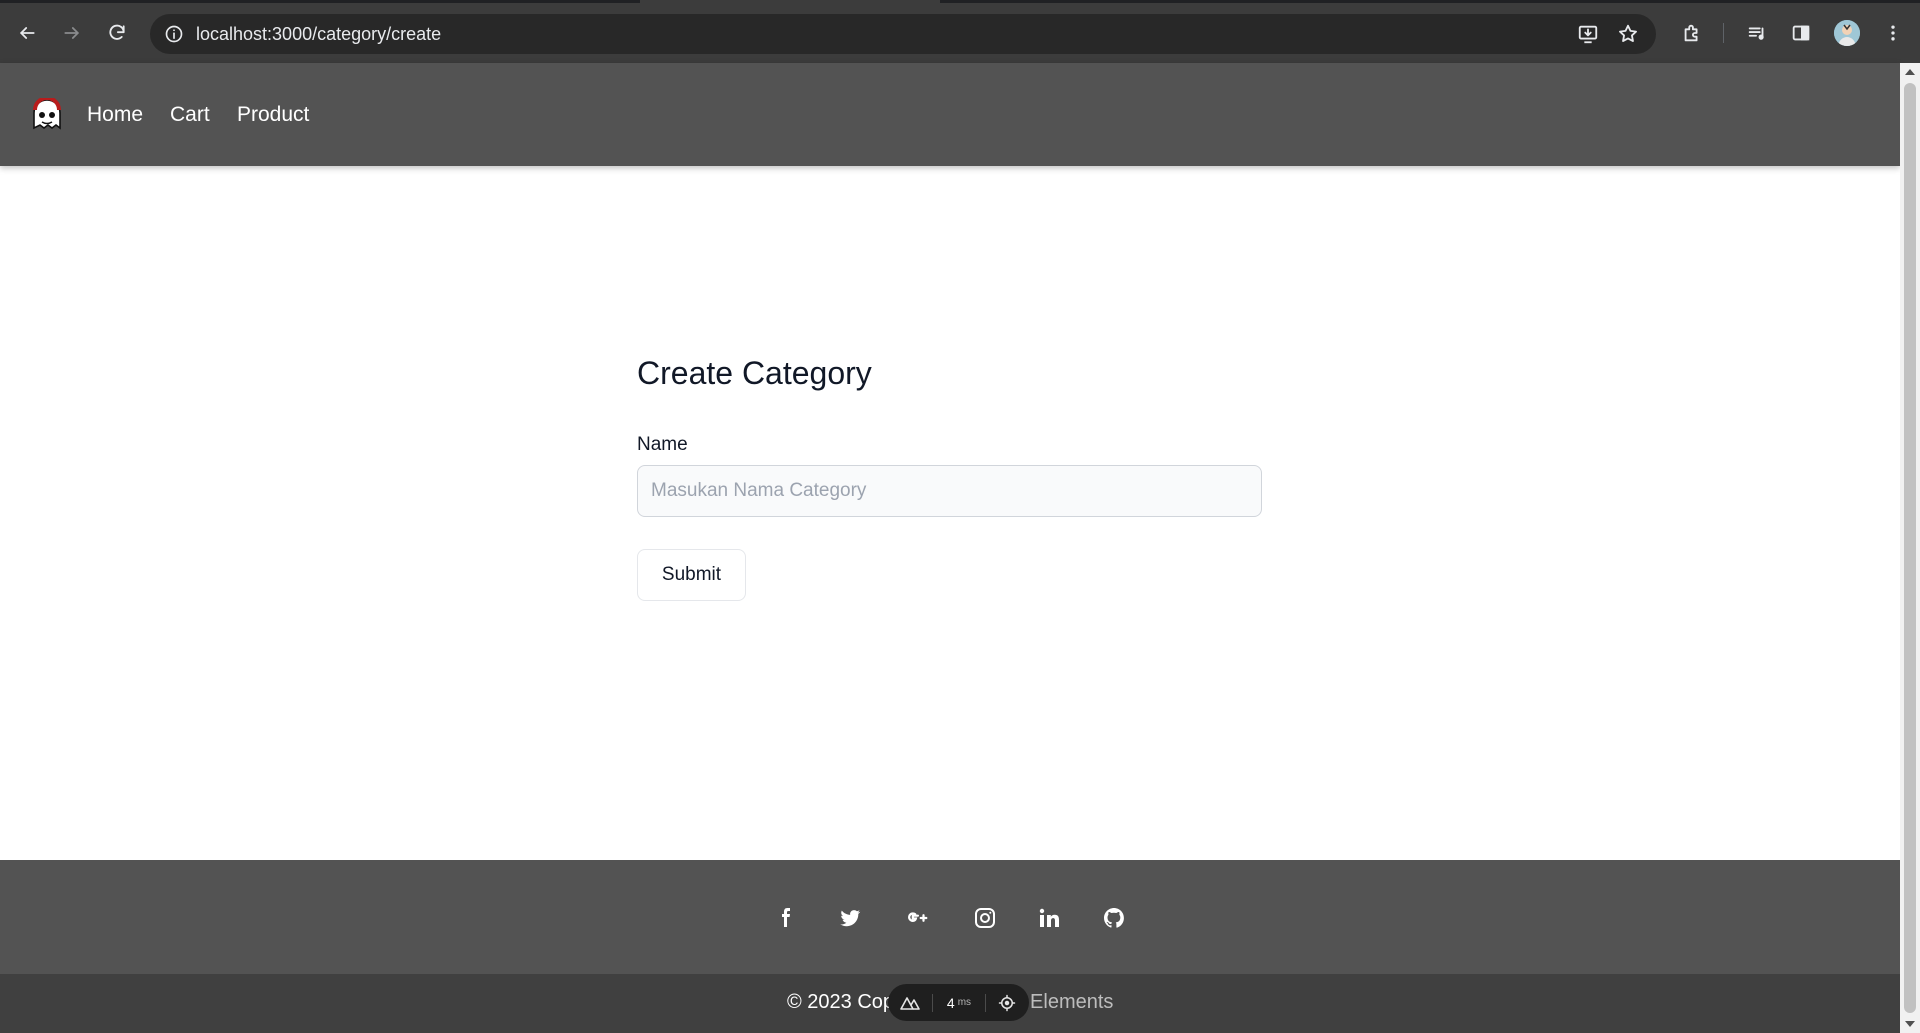  What do you see at coordinates (950, 114) in the screenshot?
I see `site-navbar: Home Cart Product` at bounding box center [950, 114].